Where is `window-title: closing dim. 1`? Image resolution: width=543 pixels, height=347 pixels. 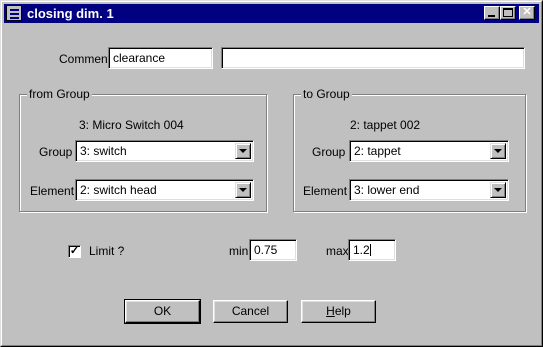
window-title: closing dim. 1 is located at coordinates (70, 13).